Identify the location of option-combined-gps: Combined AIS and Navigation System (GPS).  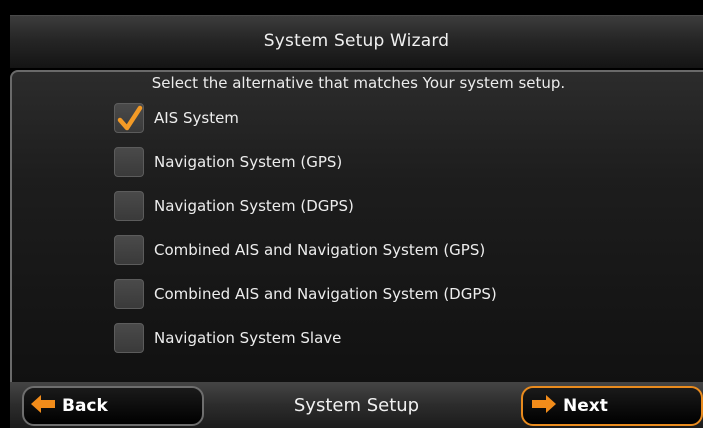
(299, 250).